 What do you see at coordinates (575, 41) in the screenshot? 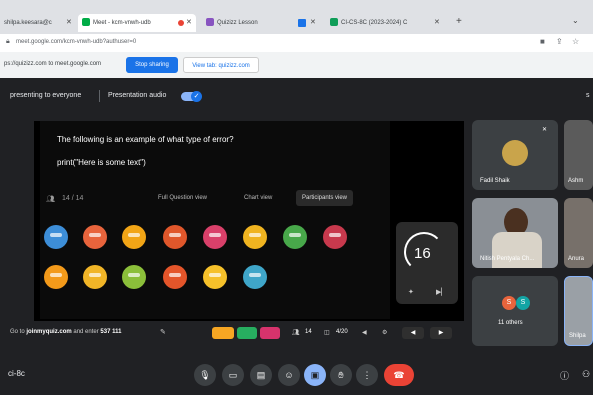
I see `star-icon: ☆` at bounding box center [575, 41].